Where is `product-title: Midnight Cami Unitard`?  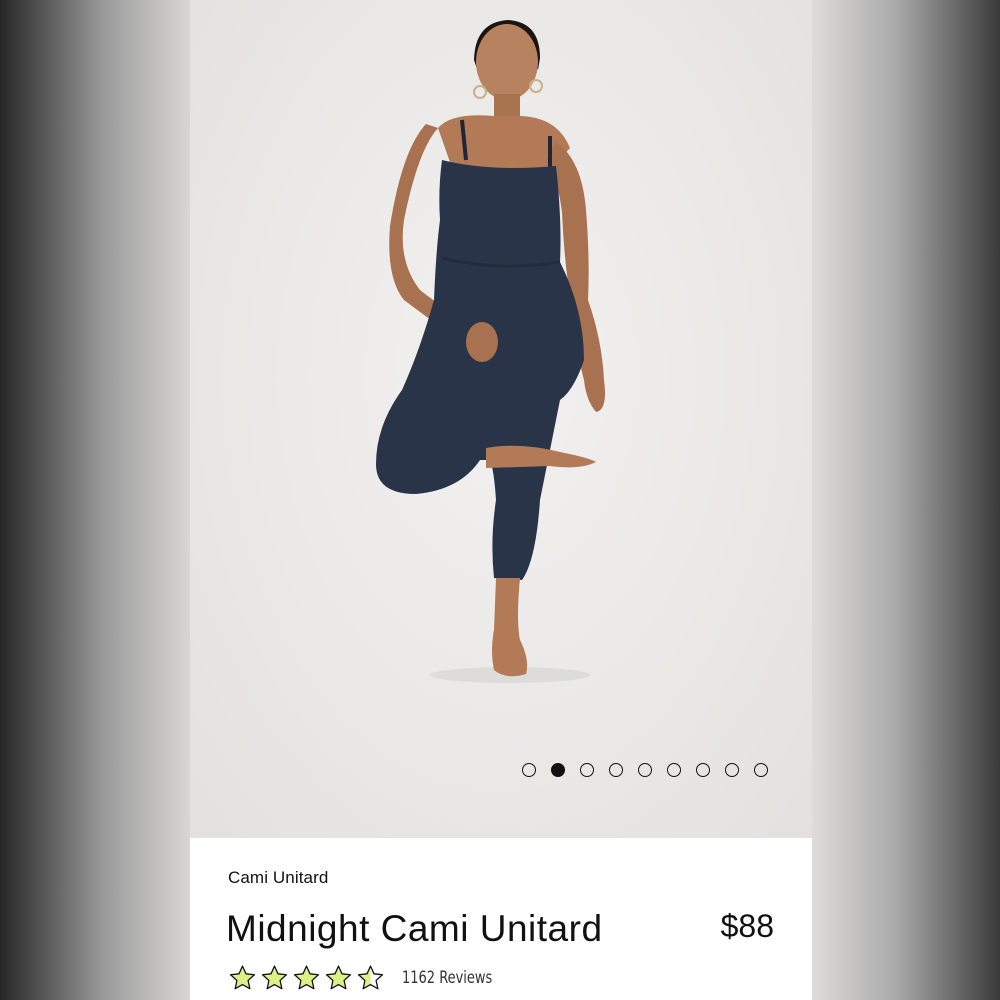
product-title: Midnight Cami Unitard is located at coordinates (414, 928).